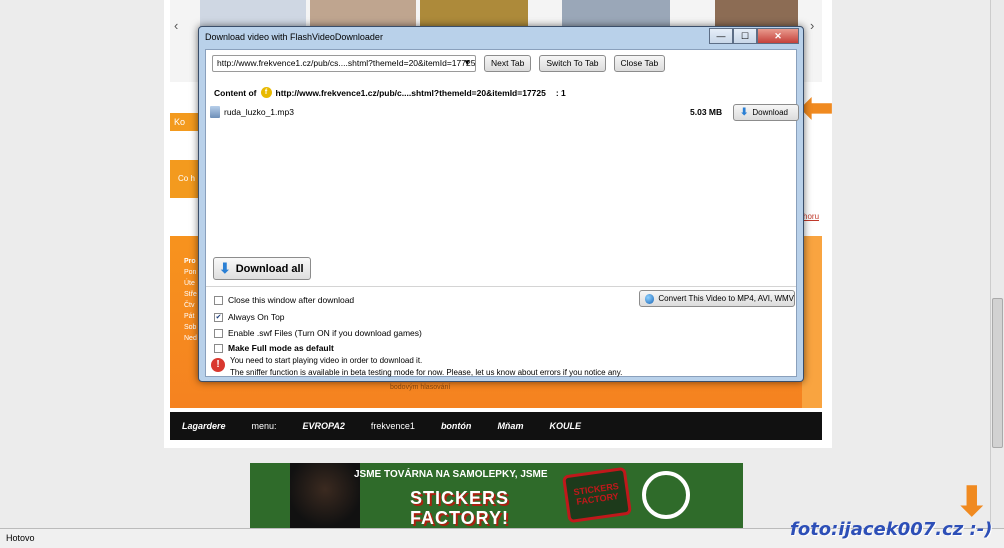 This screenshot has width=1004, height=548. I want to click on banner-wheel-graphic, so click(666, 495).